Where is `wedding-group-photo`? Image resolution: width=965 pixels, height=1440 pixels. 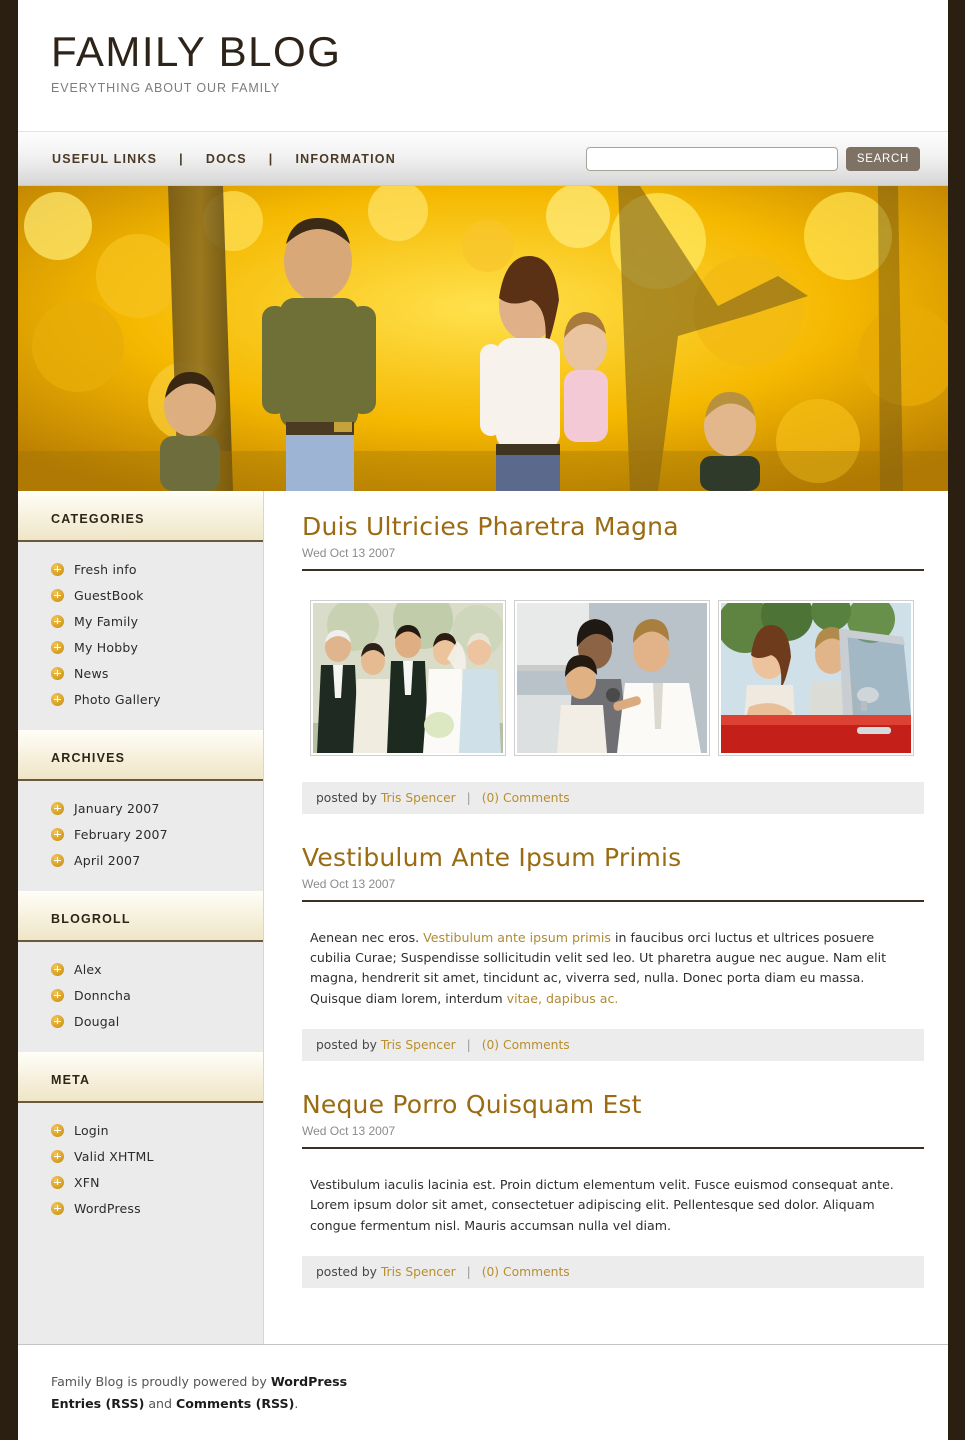
wedding-group-photo is located at coordinates (408, 677).